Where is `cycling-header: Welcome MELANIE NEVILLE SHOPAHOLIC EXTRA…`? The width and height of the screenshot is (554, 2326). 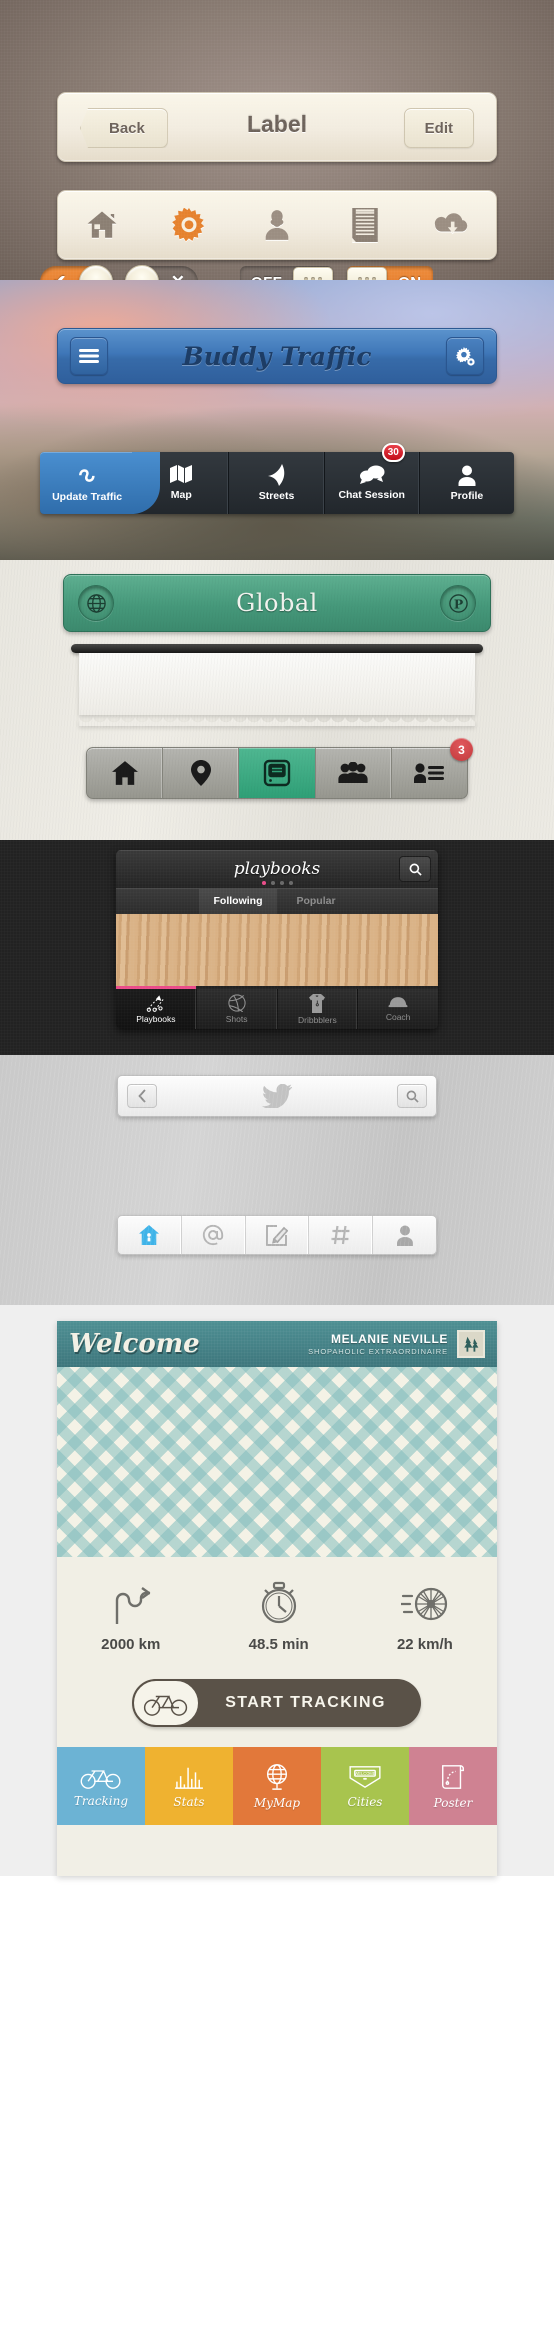
cycling-header: Welcome MELANIE NEVILLE SHOPAHOLIC EXTRA… is located at coordinates (277, 1344).